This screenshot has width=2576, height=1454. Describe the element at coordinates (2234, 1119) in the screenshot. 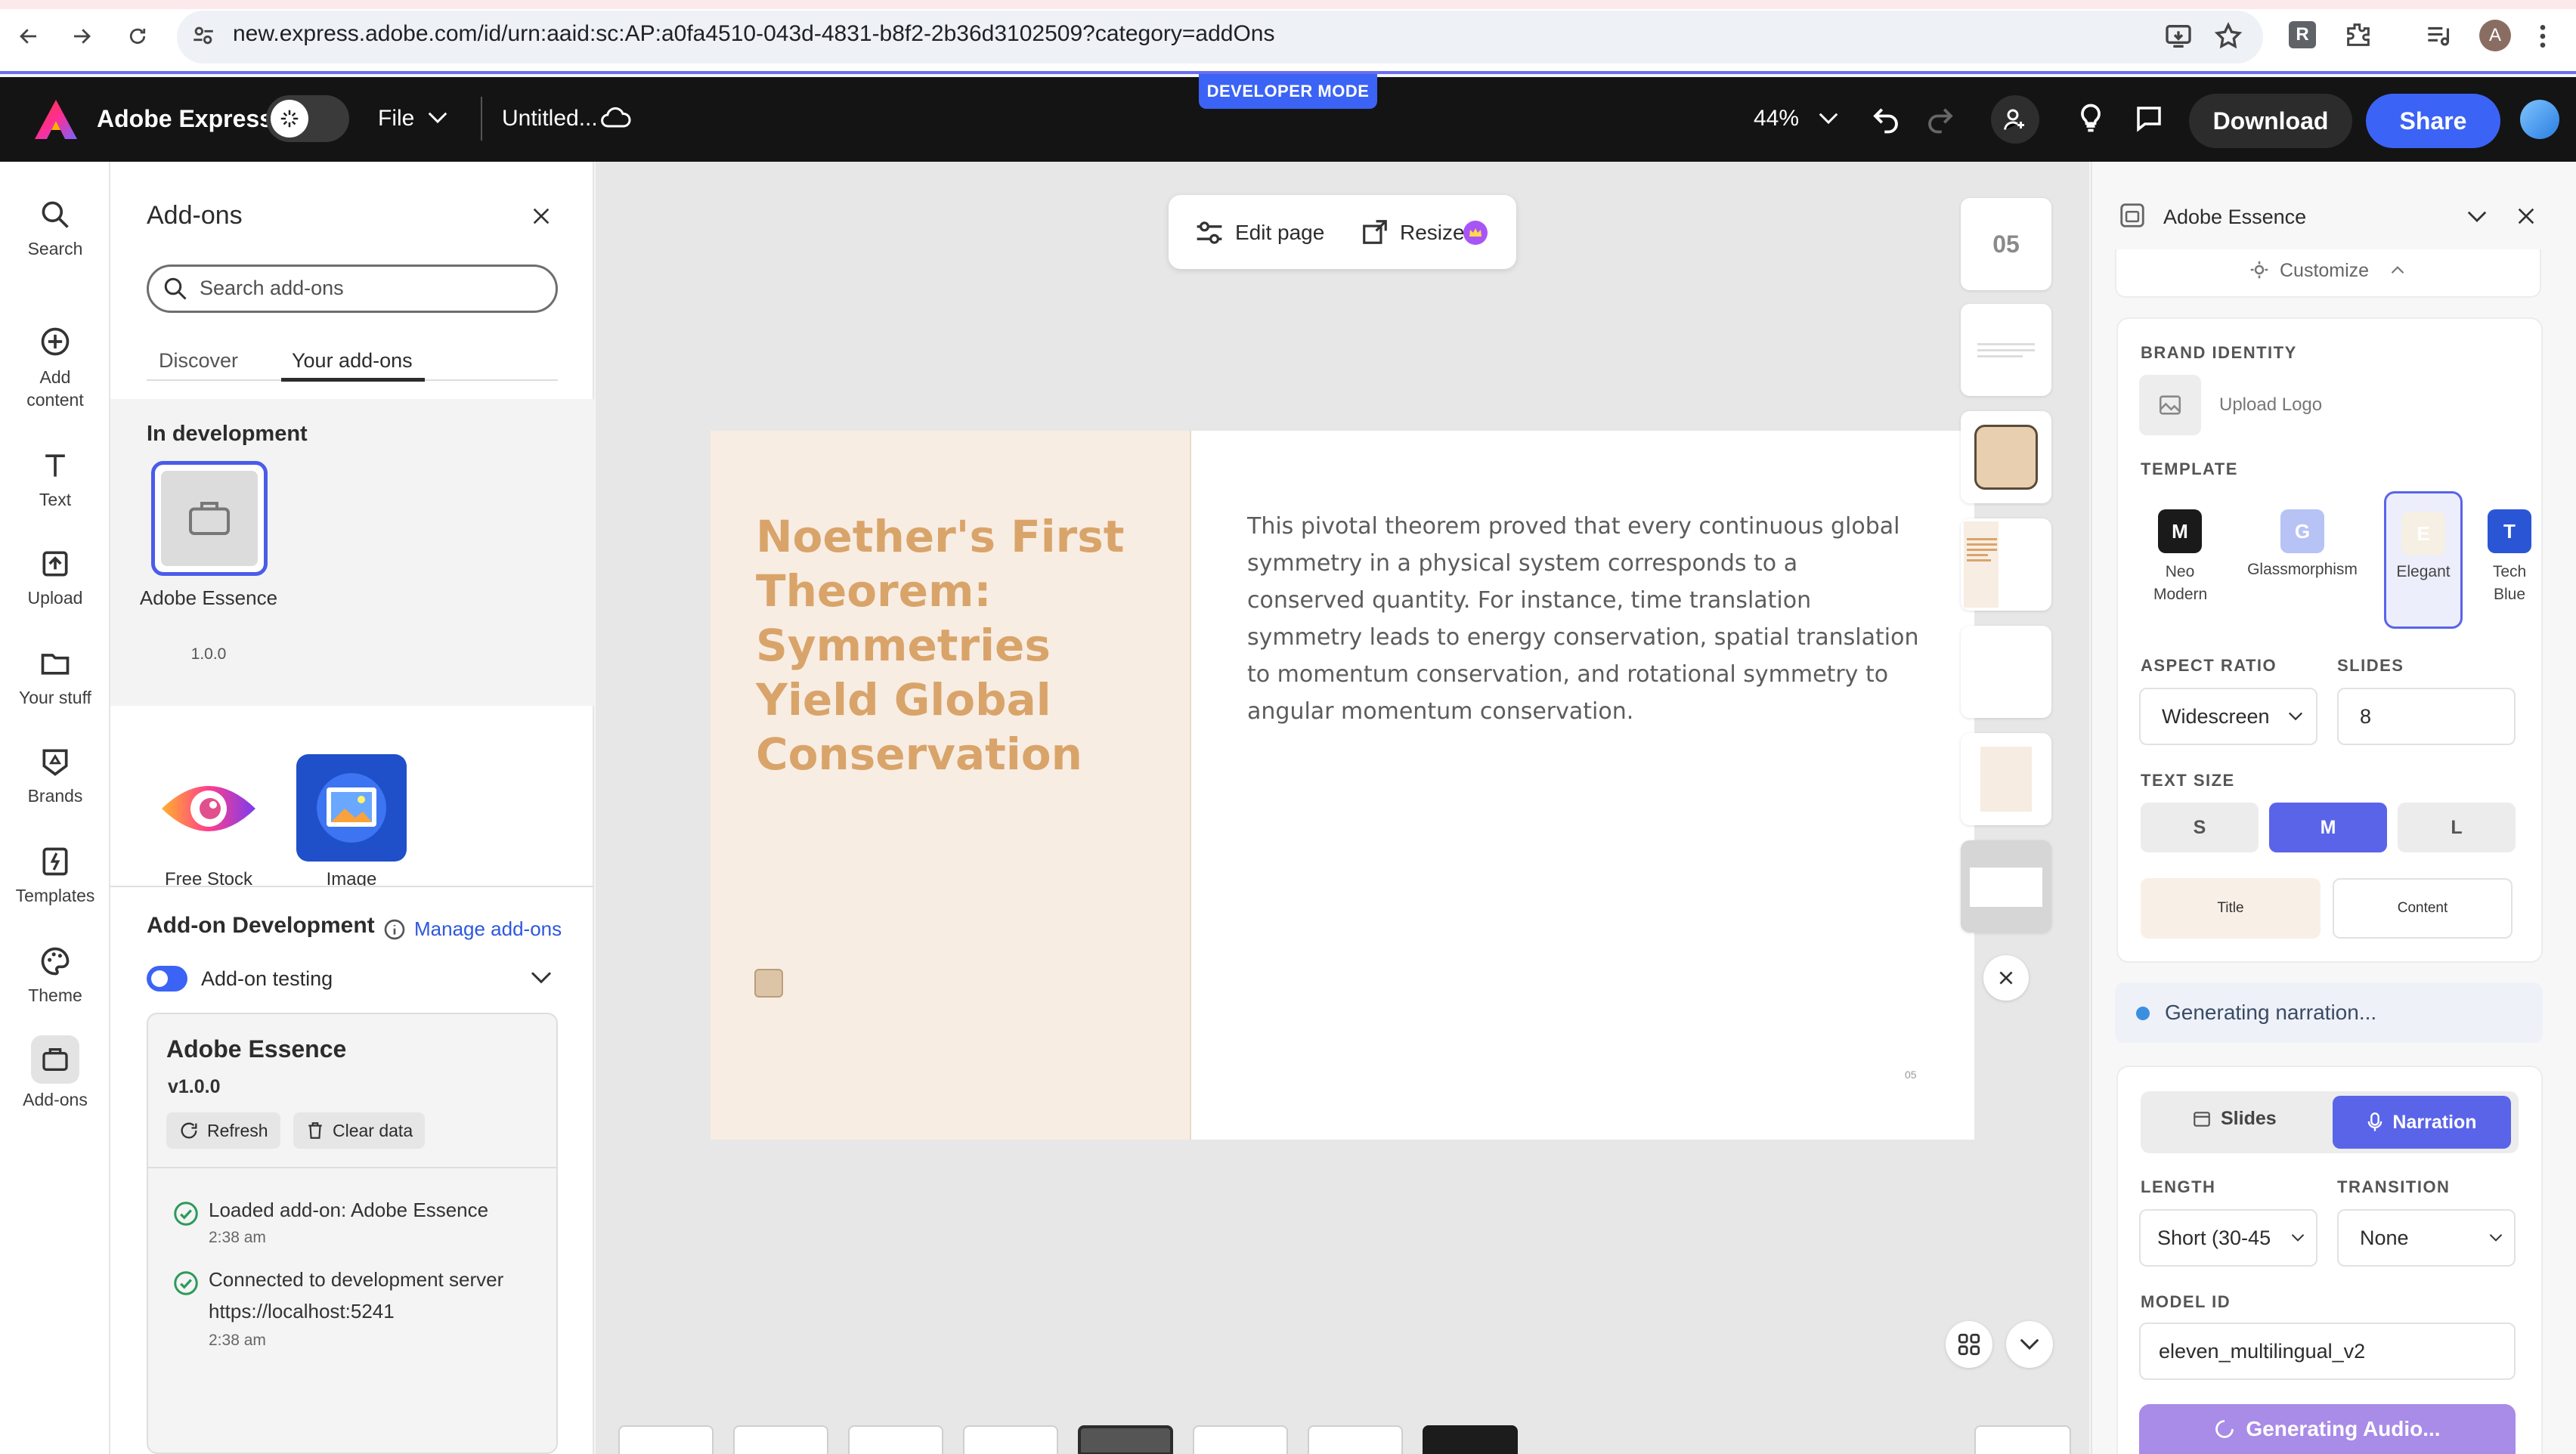

I see `mode-slides-button: Slides` at that location.